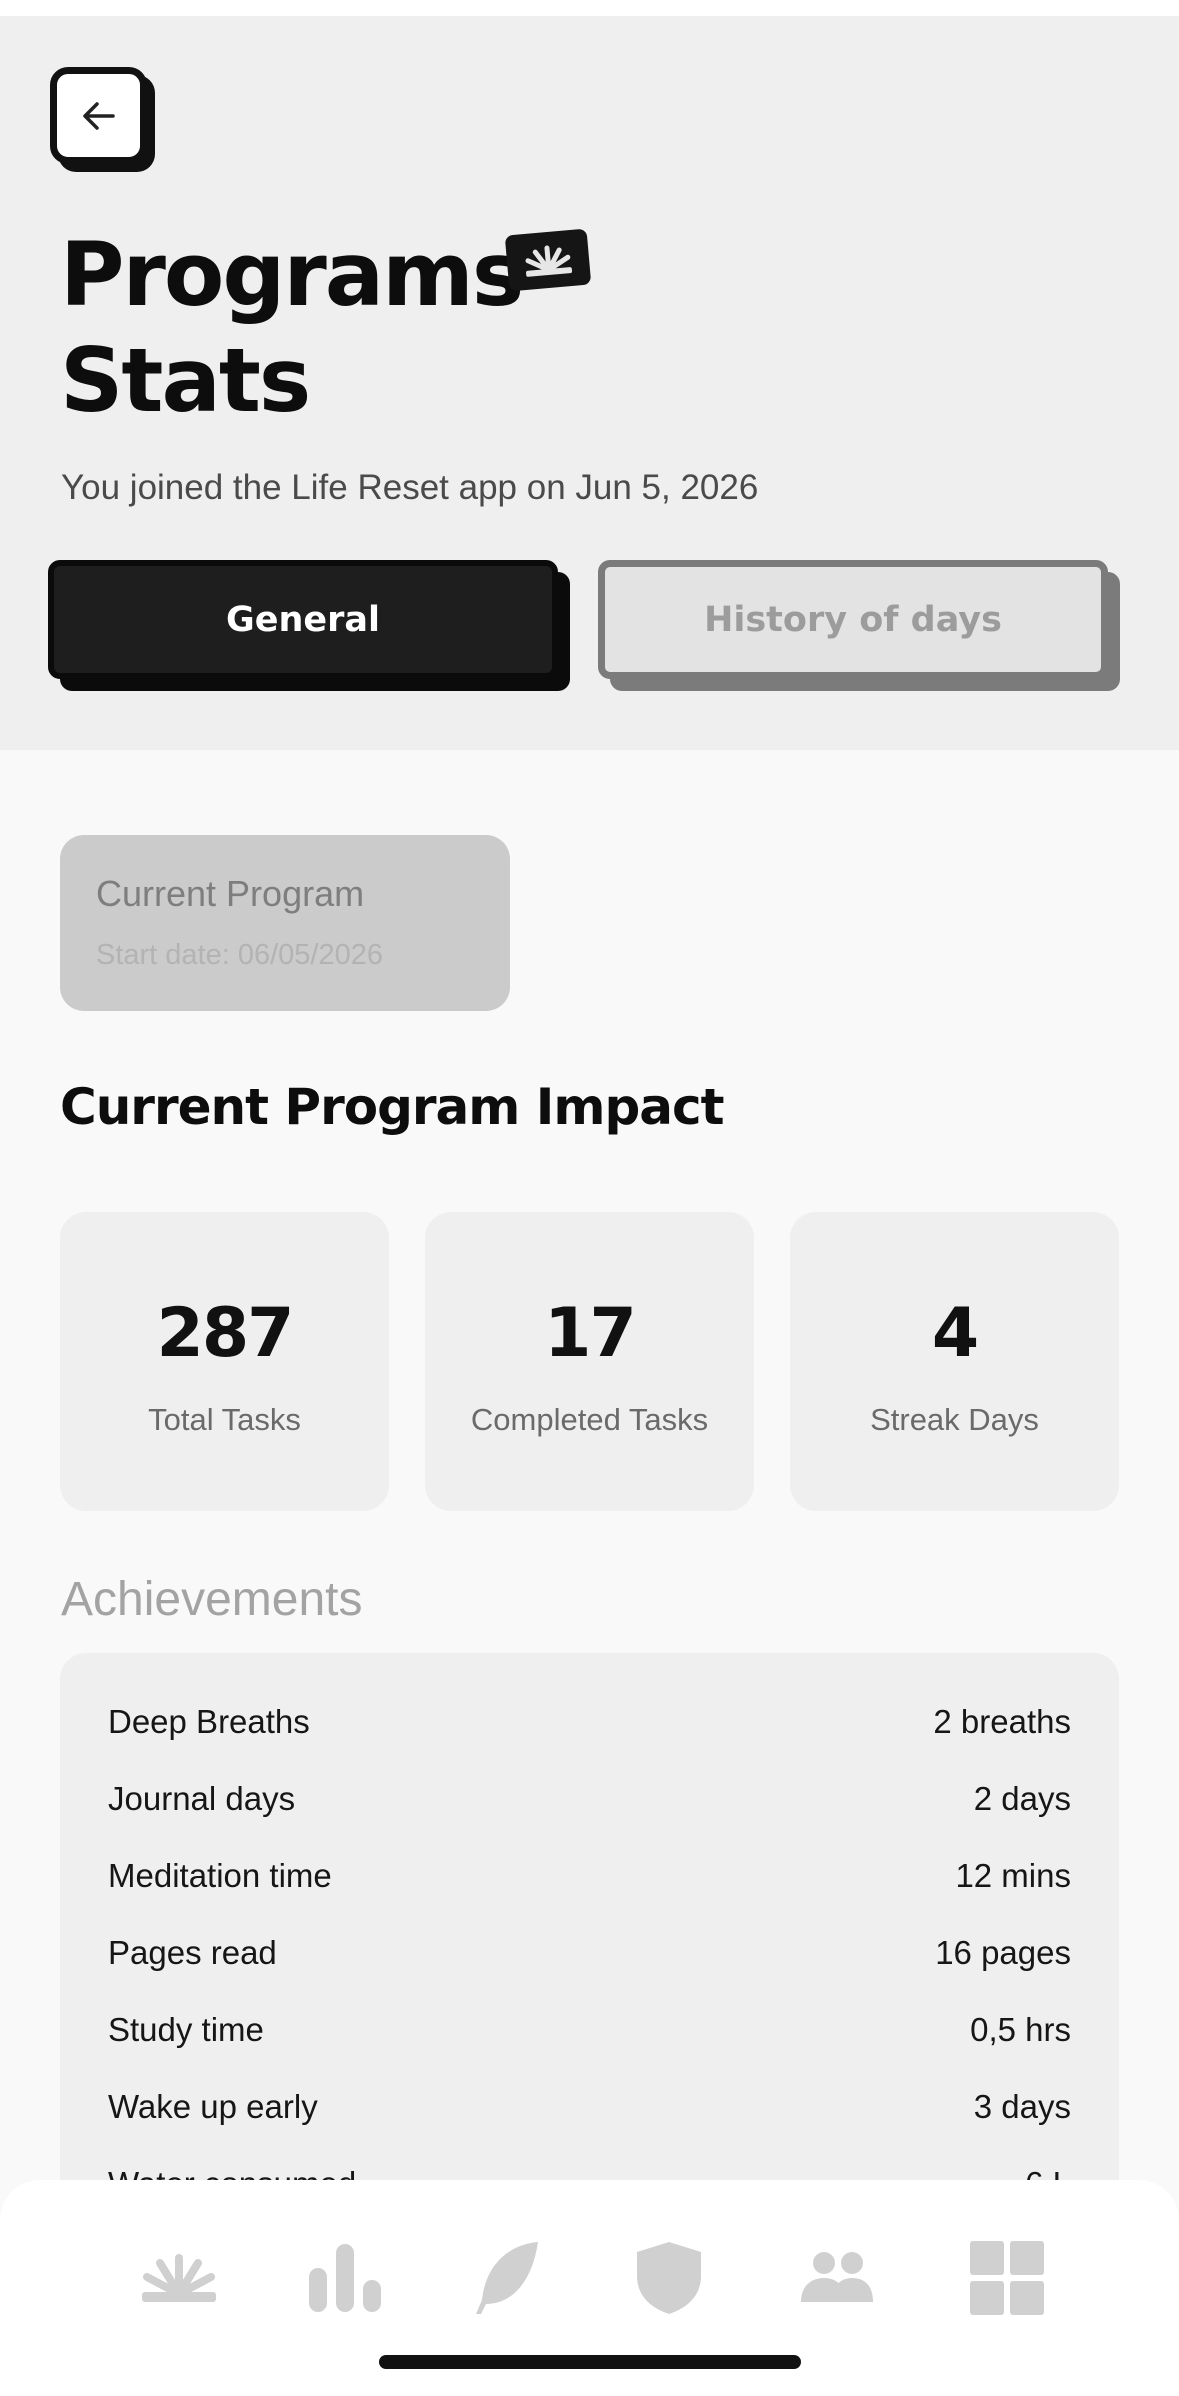  Describe the element at coordinates (589, 2107) in the screenshot. I see `list-item: Wake up early 3 days` at that location.